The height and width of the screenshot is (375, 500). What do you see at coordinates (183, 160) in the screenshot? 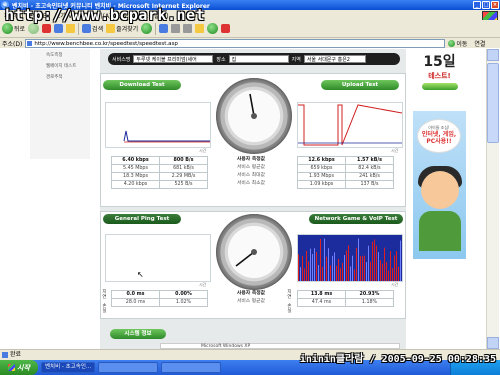
I see `download-user-rate: 800 B/s` at bounding box center [183, 160].